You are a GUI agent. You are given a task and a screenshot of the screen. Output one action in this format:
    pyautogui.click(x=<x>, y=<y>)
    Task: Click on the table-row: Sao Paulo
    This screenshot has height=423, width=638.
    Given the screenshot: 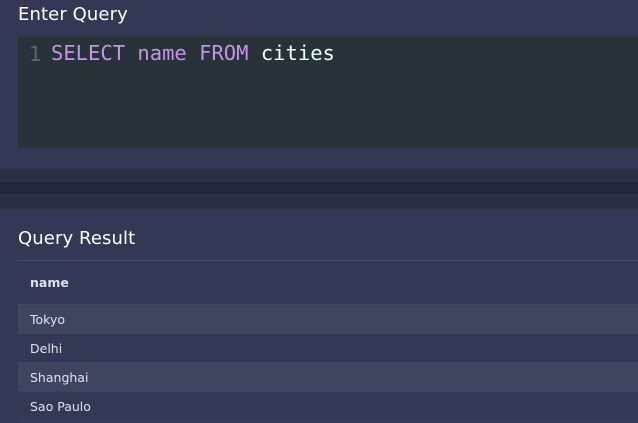 What is the action you would take?
    pyautogui.click(x=328, y=406)
    